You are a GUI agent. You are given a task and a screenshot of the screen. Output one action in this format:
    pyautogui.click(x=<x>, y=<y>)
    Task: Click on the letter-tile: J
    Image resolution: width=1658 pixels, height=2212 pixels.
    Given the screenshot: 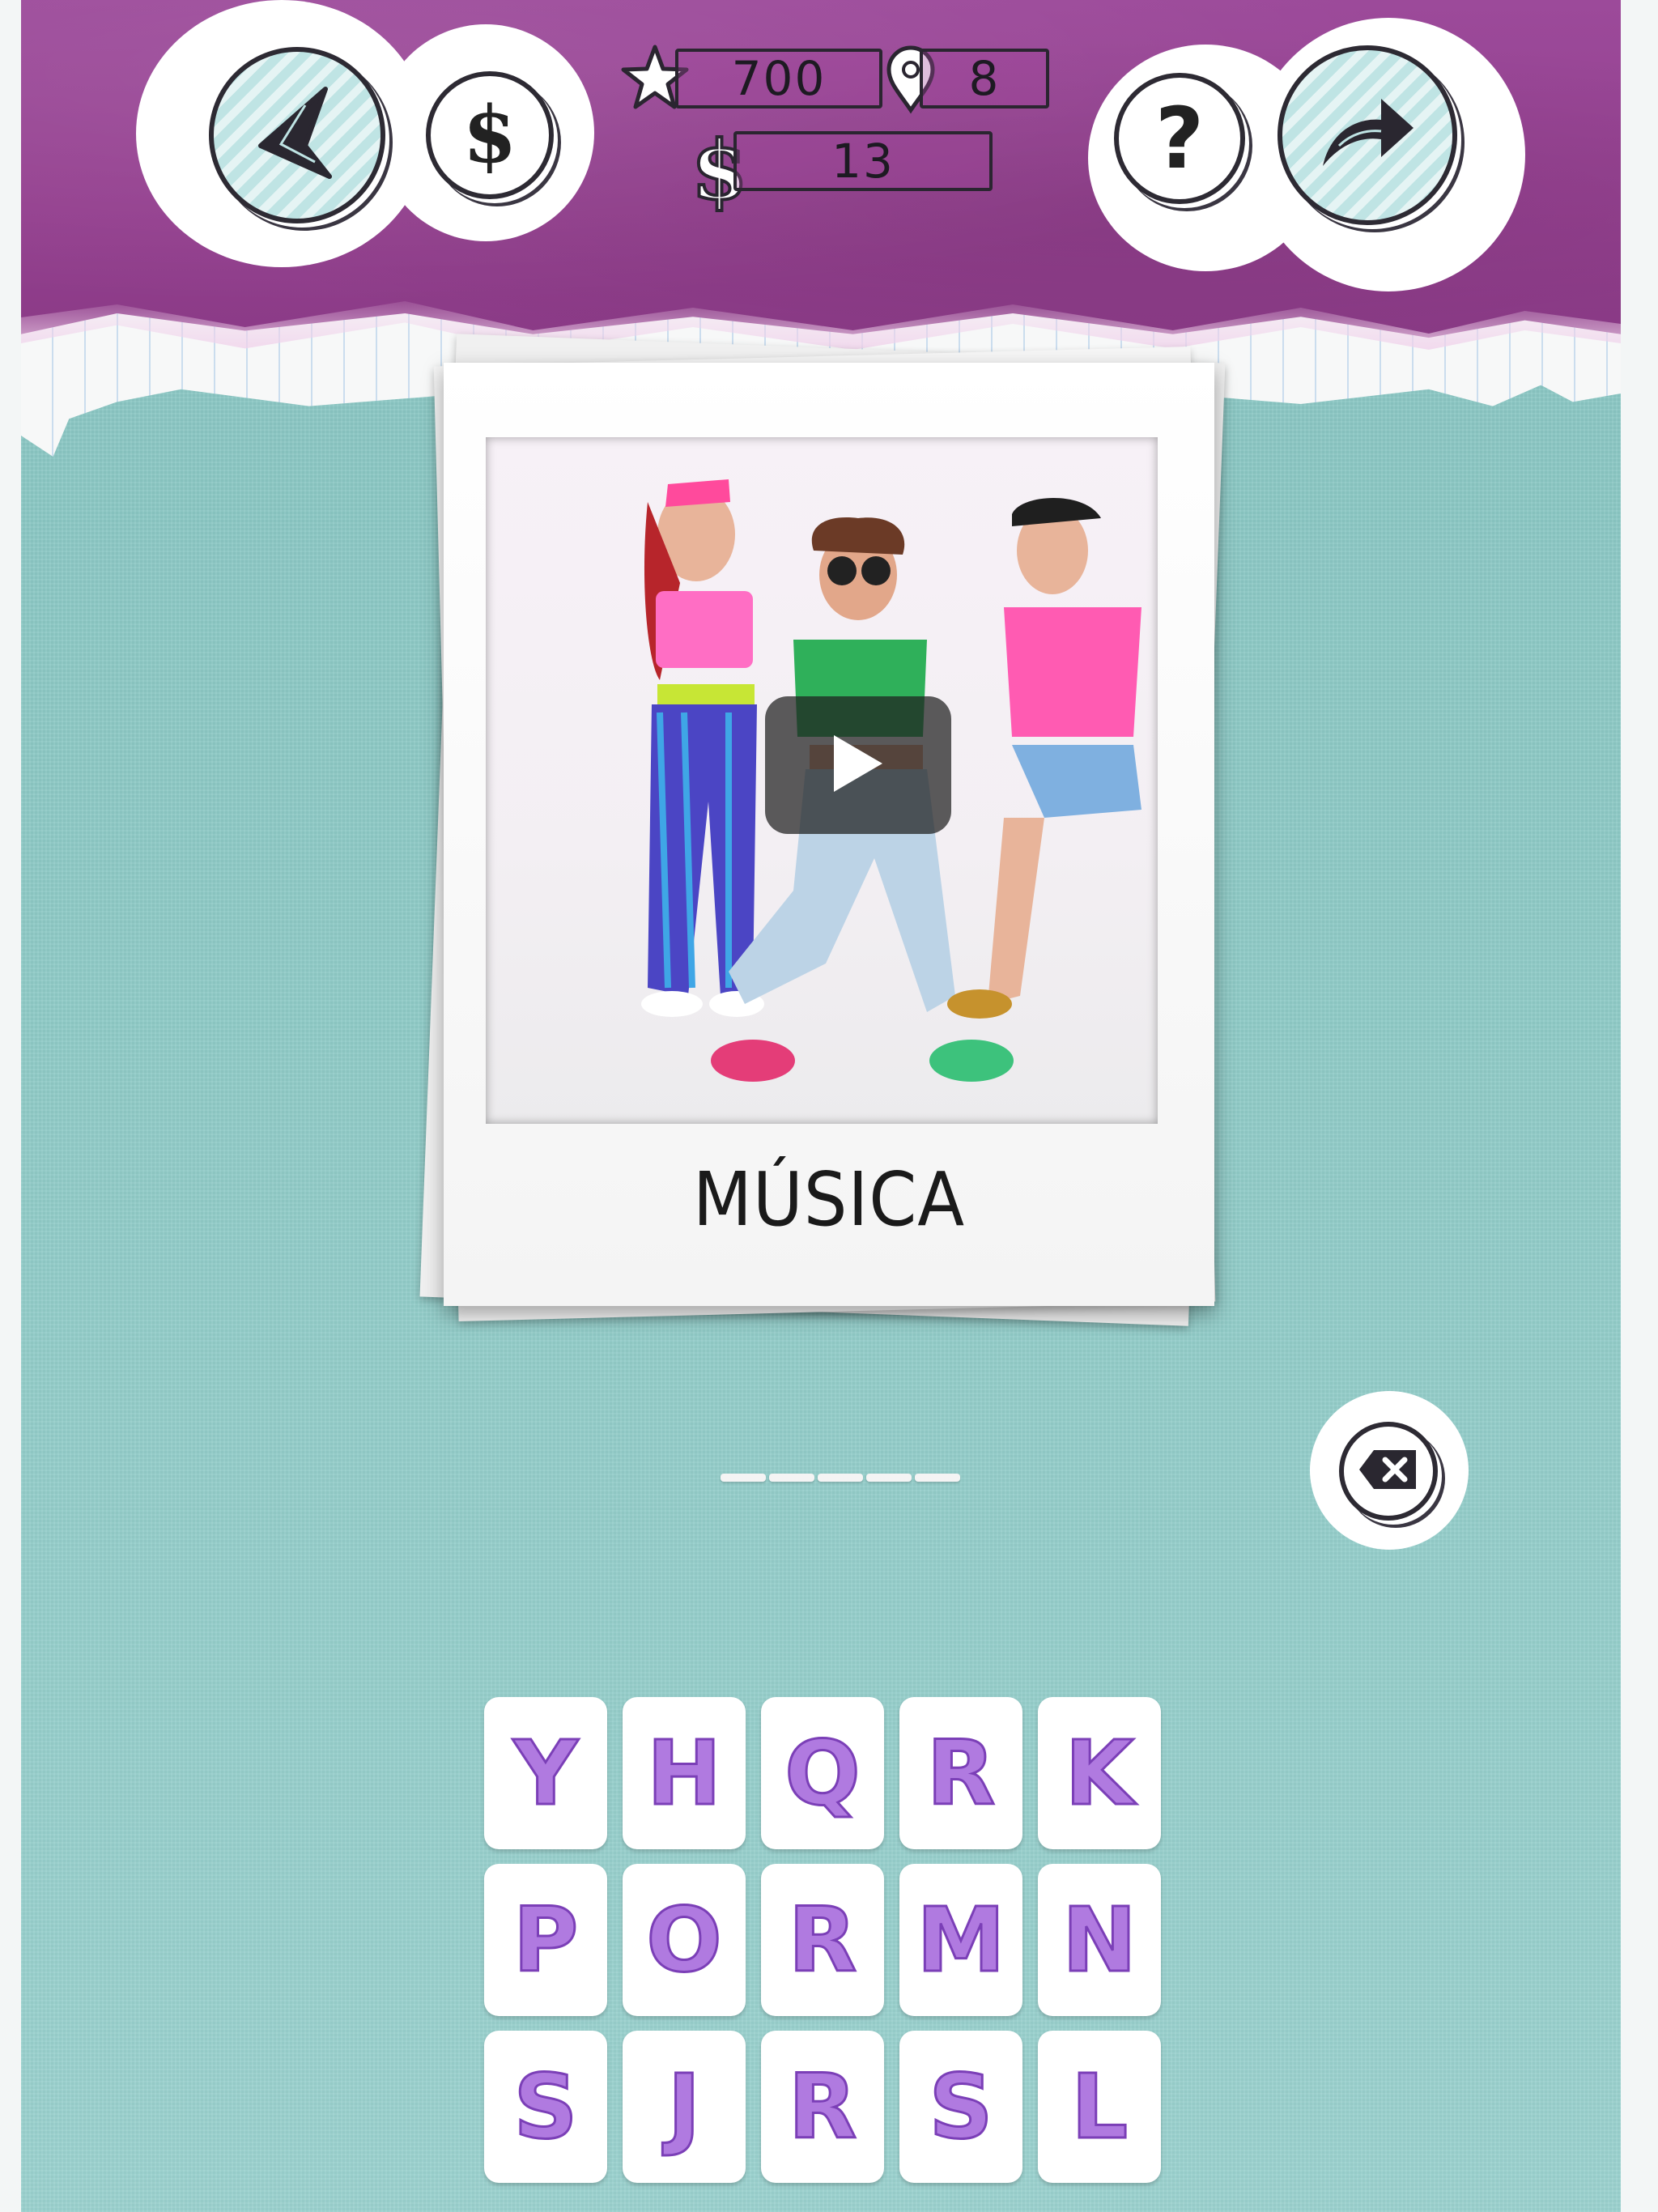 What is the action you would take?
    pyautogui.click(x=684, y=2107)
    